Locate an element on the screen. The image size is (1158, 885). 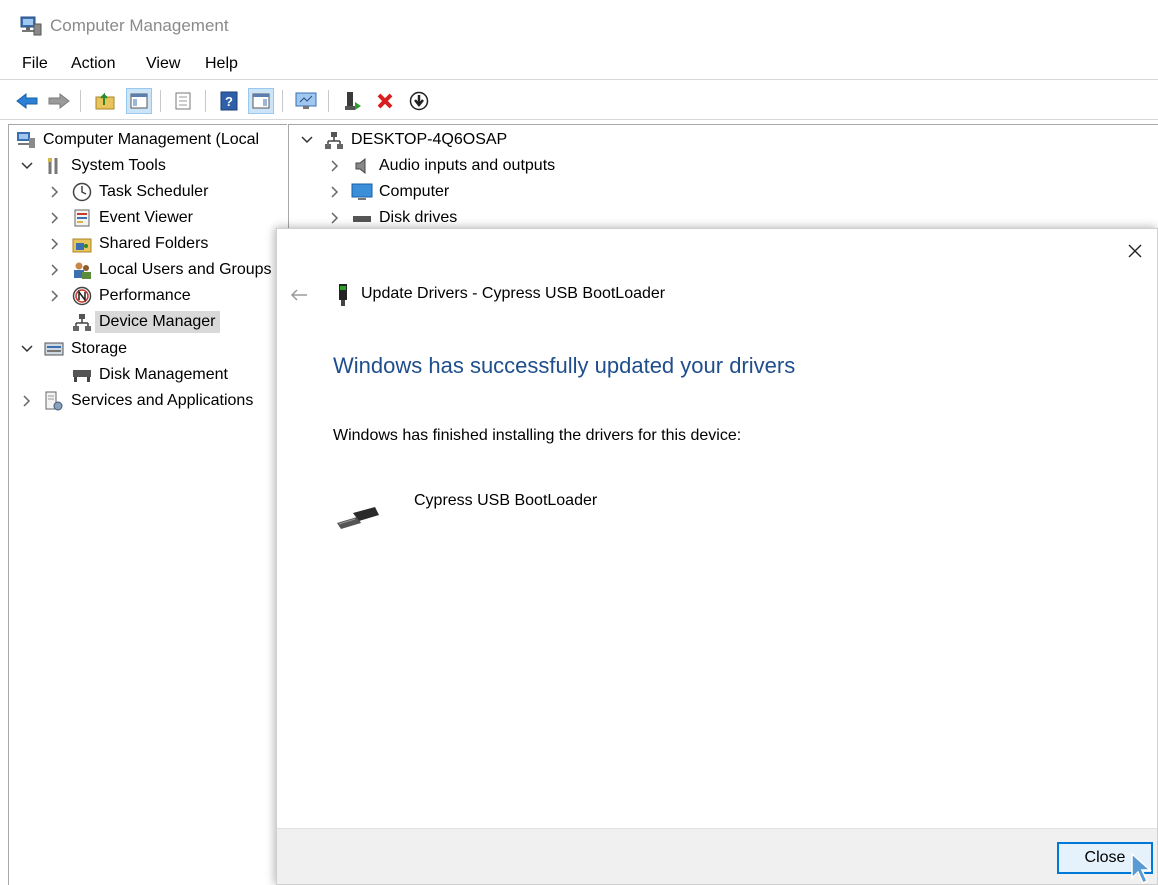
users-icon is located at coordinates (82, 270).